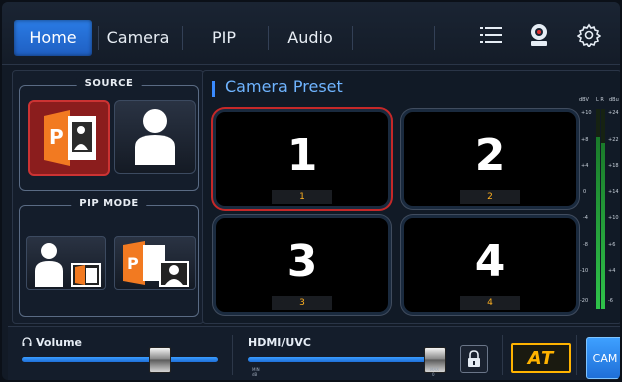 The image size is (622, 382). What do you see at coordinates (490, 303) in the screenshot?
I see `preset-label: 4` at bounding box center [490, 303].